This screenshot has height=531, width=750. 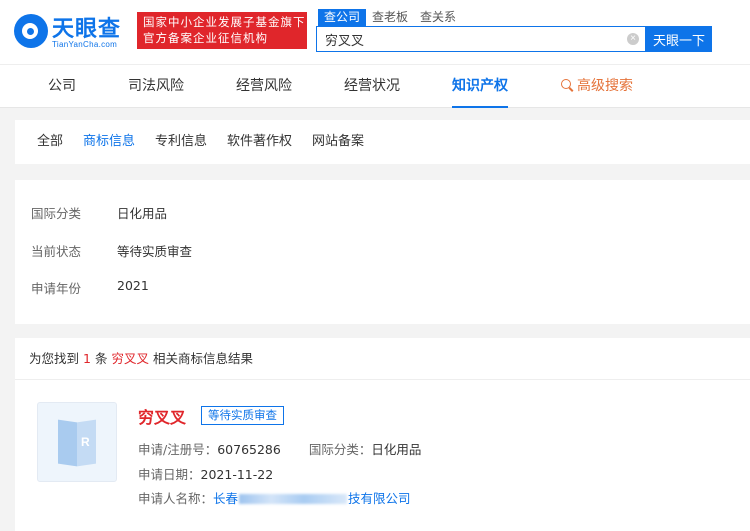 What do you see at coordinates (379, 498) in the screenshot?
I see `applicant-suffix: 技有限公司` at bounding box center [379, 498].